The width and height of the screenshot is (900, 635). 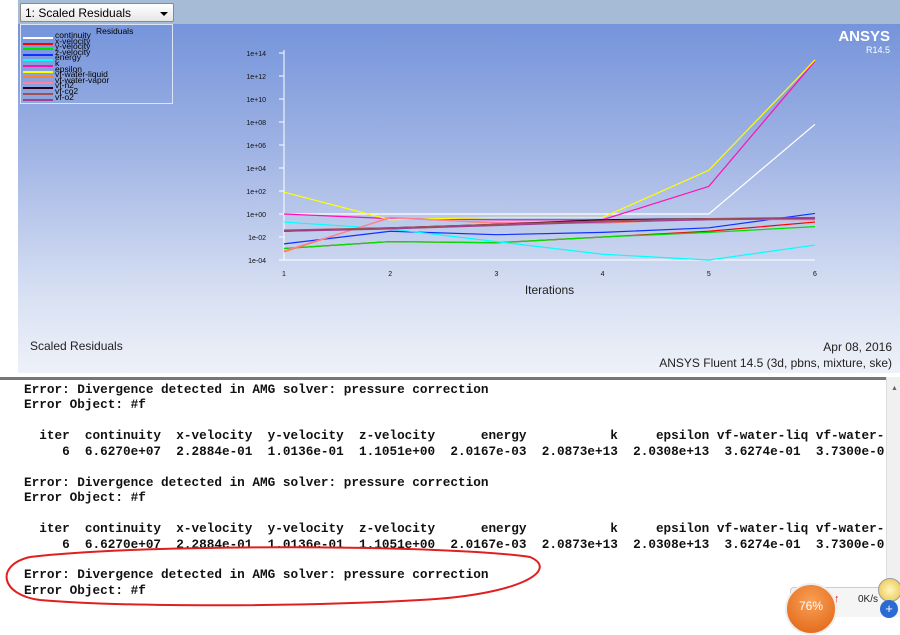 What do you see at coordinates (889, 609) in the screenshot?
I see `plus-icon: +` at bounding box center [889, 609].